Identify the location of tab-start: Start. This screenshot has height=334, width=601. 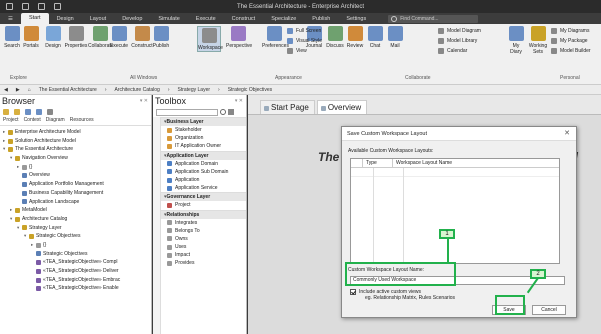
(34, 18).